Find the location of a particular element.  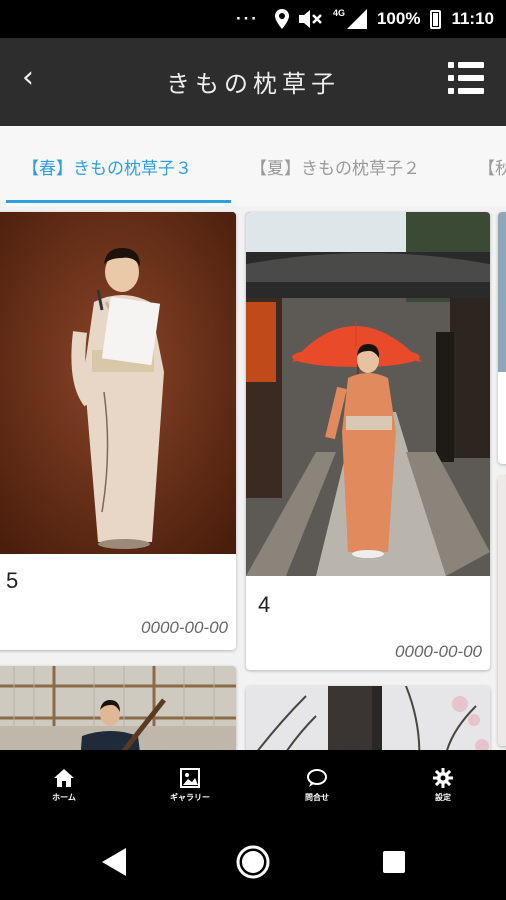

card-number: 5 is located at coordinates (12, 580).